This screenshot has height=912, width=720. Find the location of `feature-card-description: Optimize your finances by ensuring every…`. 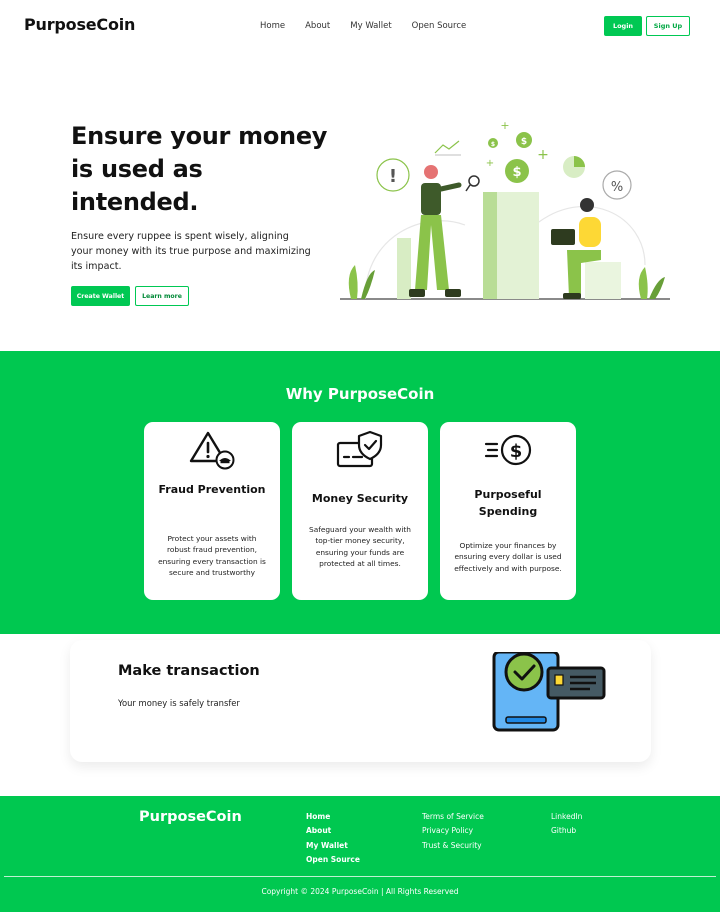

feature-card-description: Optimize your finances by ensuring every… is located at coordinates (508, 557).